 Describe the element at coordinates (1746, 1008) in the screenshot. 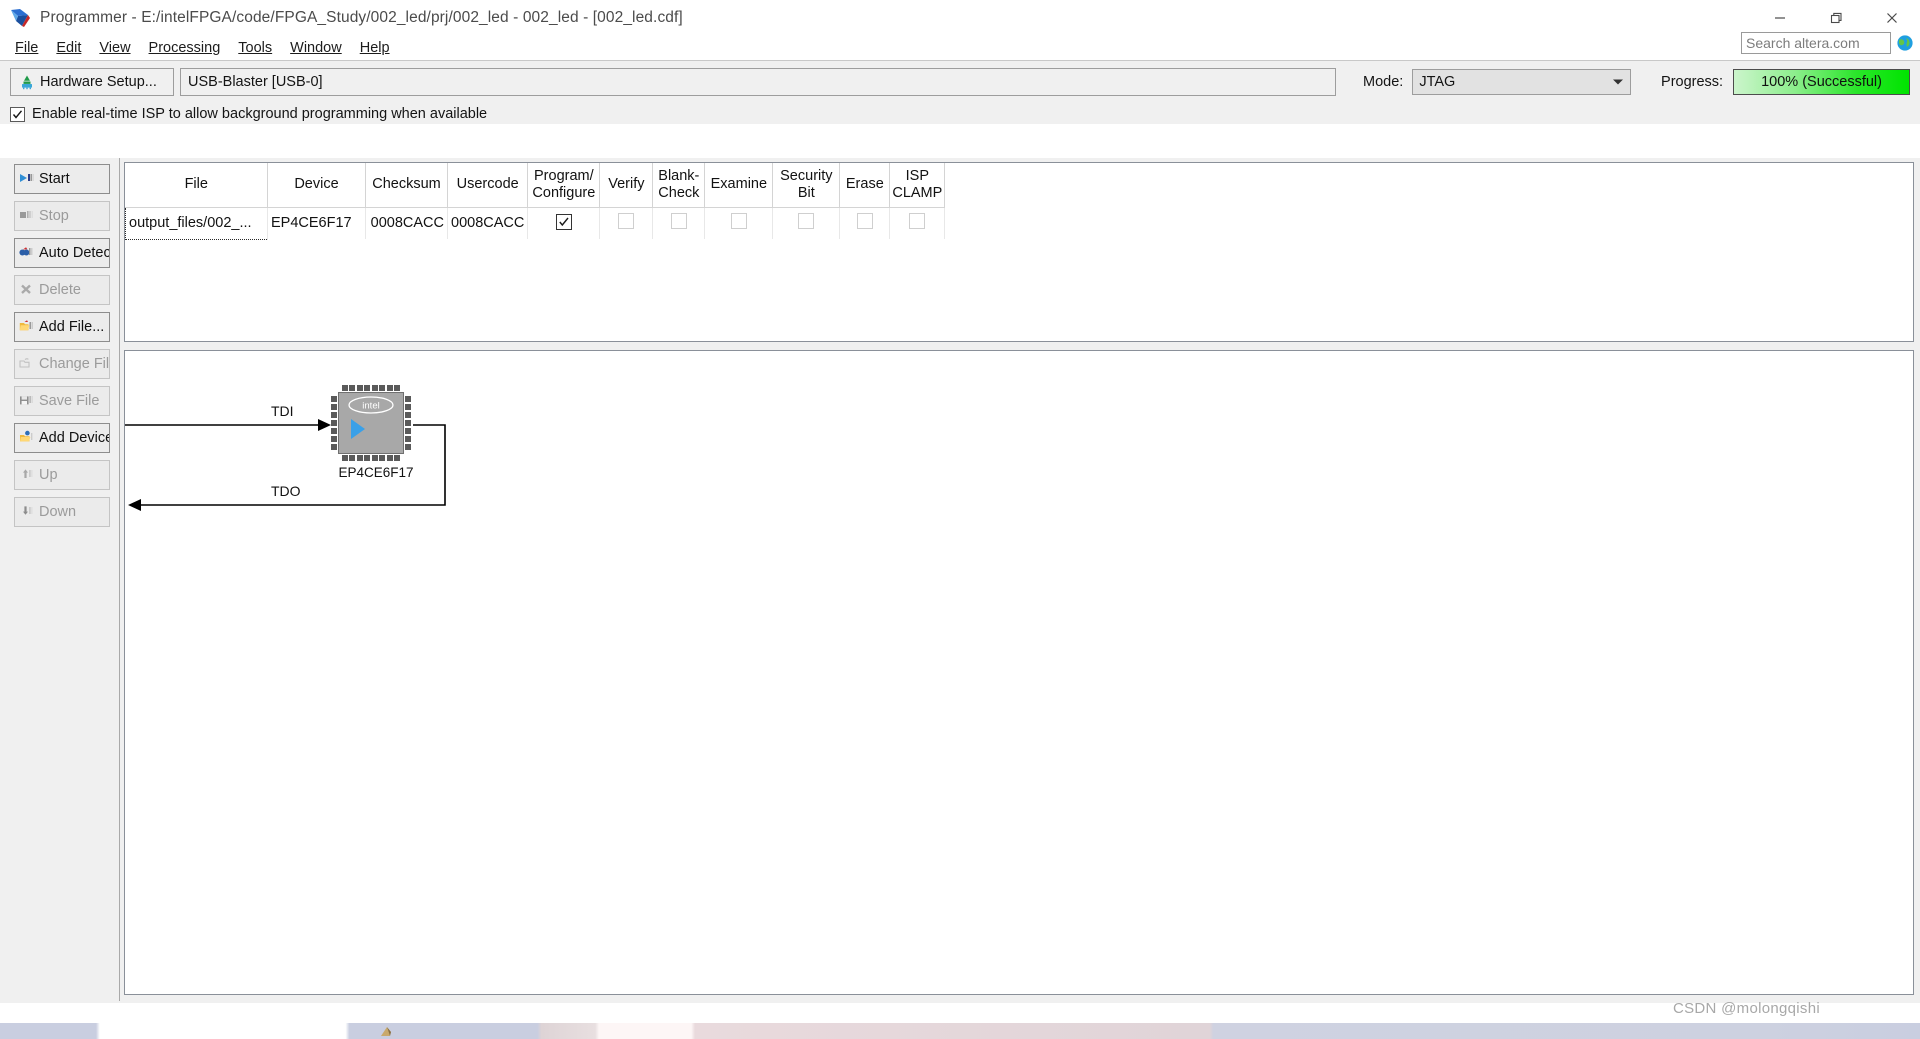

I see `watermark-text: CSDN @molongqishi` at that location.